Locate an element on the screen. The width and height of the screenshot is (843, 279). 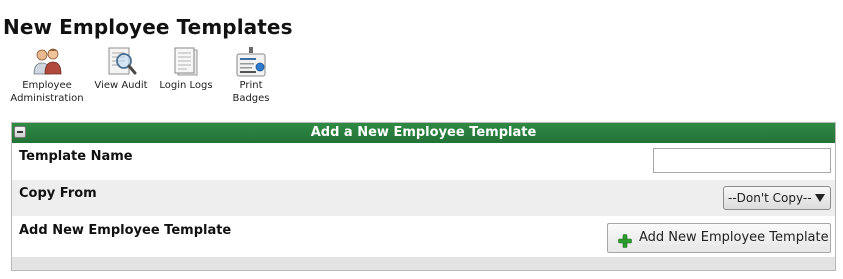
badge-printer-icon is located at coordinates (251, 62).